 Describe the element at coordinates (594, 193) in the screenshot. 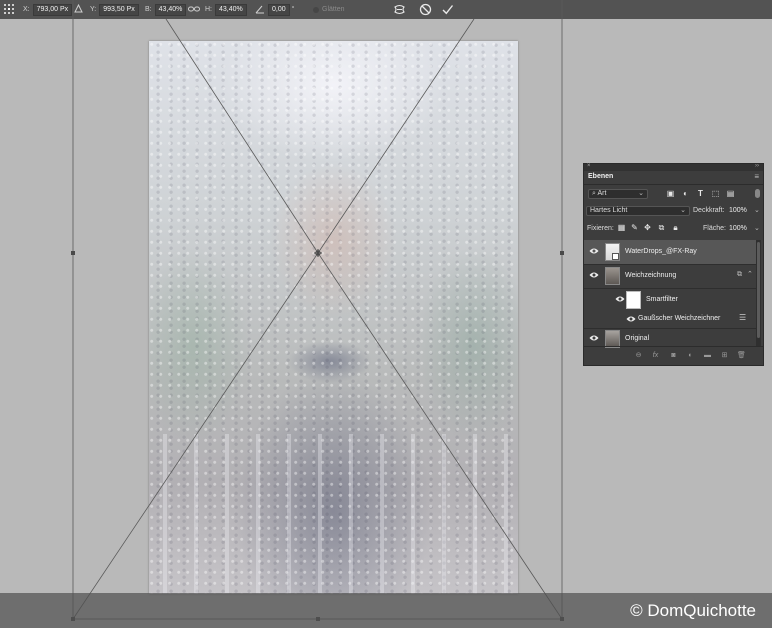

I see `search-icon: ⌕` at that location.